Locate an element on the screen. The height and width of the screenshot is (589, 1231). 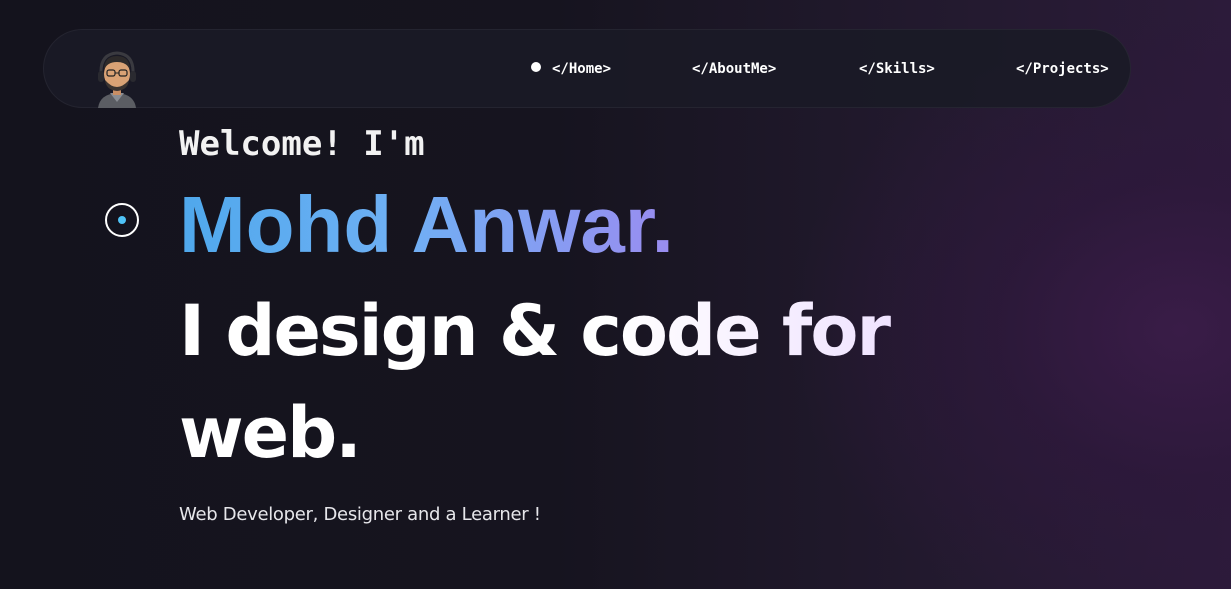
custom-cursor-dot-icon is located at coordinates (122, 220).